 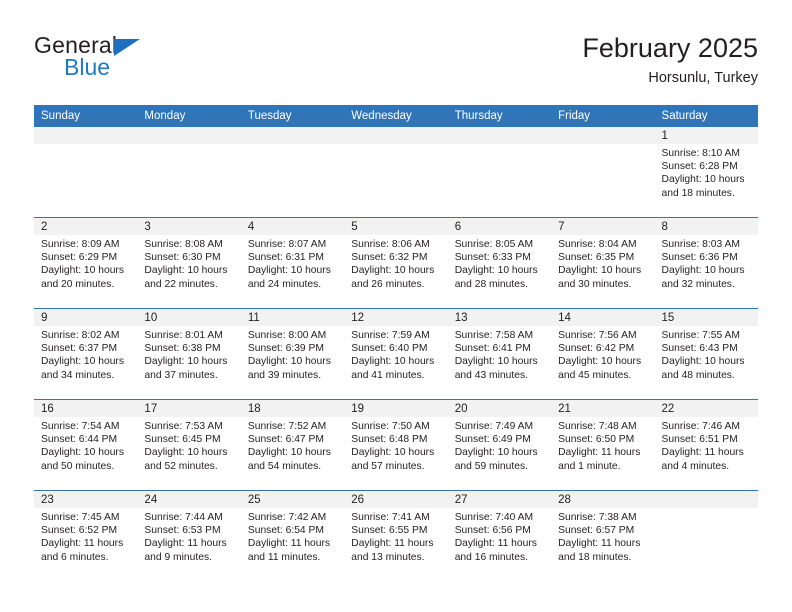 I want to click on sunrise-text: Sunrise: 8:07 AM, so click(x=287, y=244).